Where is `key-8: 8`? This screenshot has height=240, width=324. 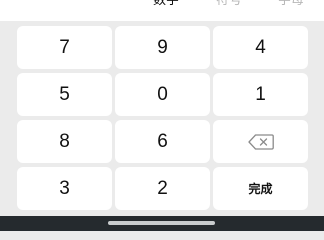 key-8: 8 is located at coordinates (64, 141).